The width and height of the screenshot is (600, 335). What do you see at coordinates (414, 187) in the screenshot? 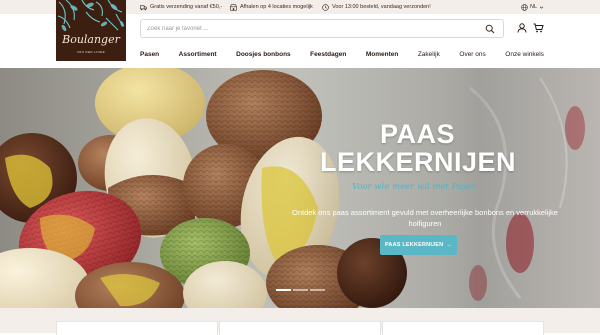
I see `hero-subtitle: Voor wie meer wil met Pasen` at bounding box center [414, 187].